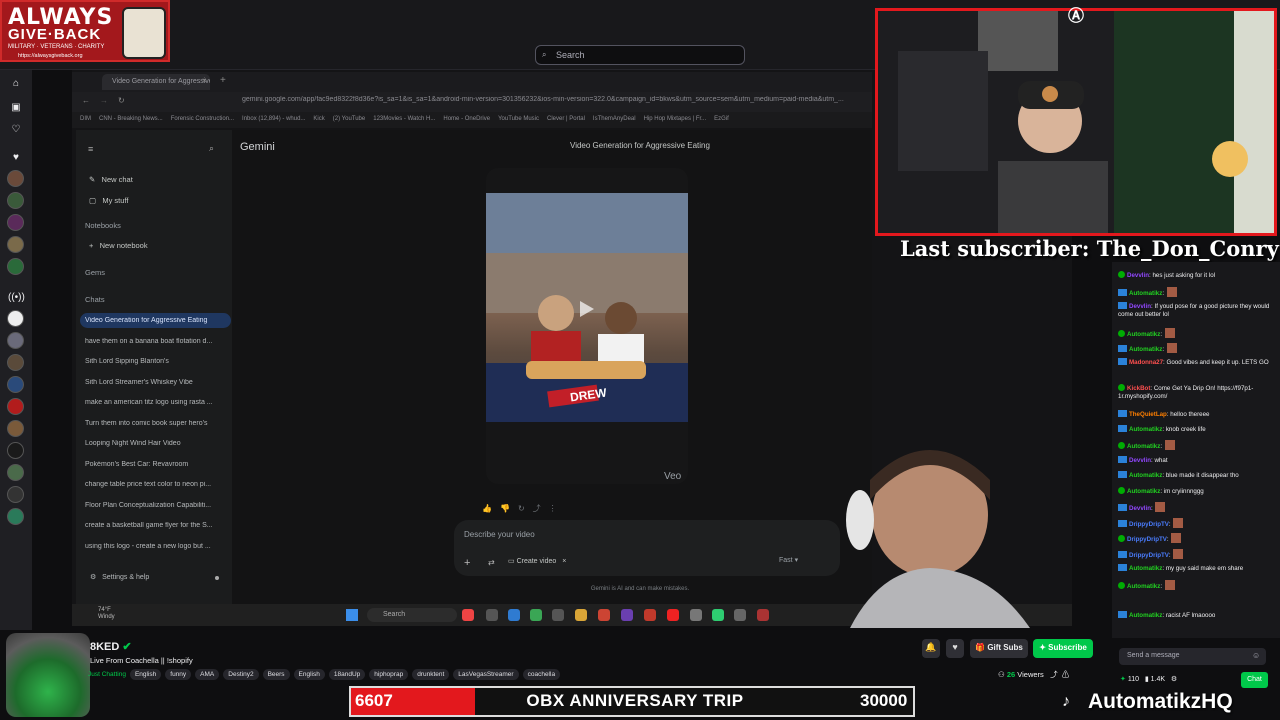 The height and width of the screenshot is (720, 1280). I want to click on menu-icon: ≡, so click(90, 149).